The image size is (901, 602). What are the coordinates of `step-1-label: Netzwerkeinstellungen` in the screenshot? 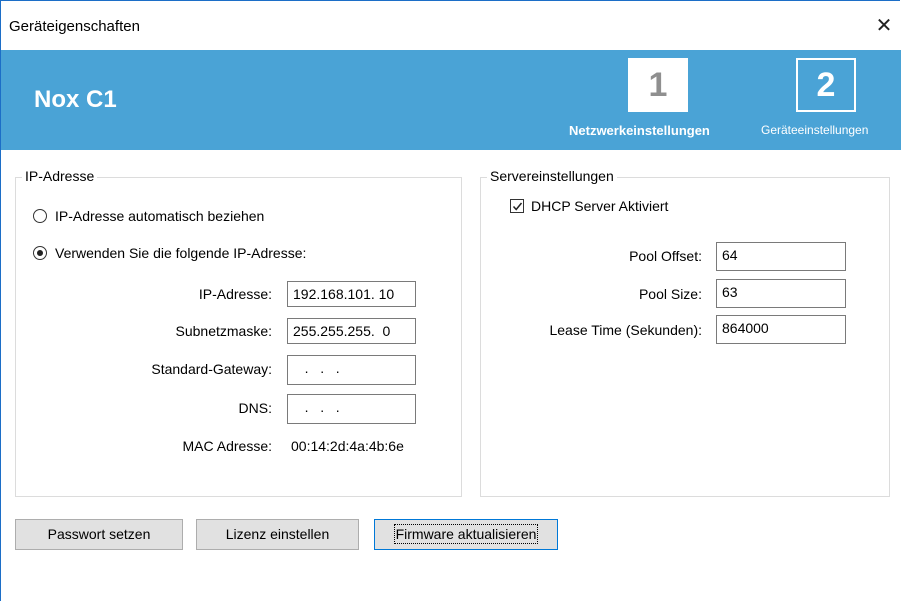 It's located at (639, 130).